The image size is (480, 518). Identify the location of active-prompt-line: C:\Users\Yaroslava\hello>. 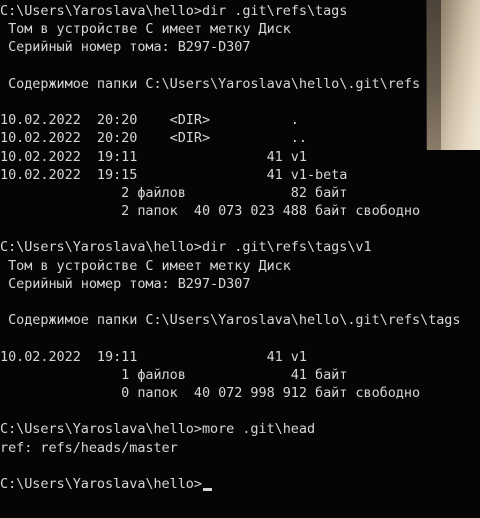
(240, 484).